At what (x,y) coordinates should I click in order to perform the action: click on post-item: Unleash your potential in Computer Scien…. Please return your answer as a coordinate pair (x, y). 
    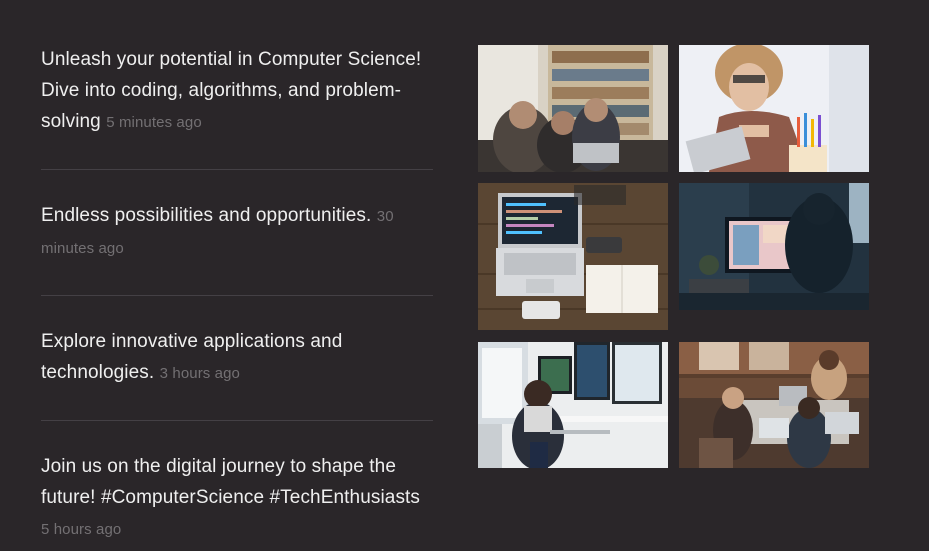
    Looking at the image, I should click on (237, 91).